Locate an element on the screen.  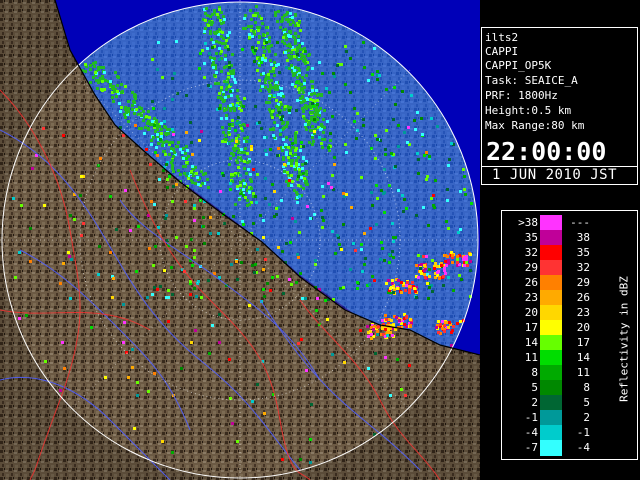
legend-low-value: 23 is located at coordinates (531, 297).